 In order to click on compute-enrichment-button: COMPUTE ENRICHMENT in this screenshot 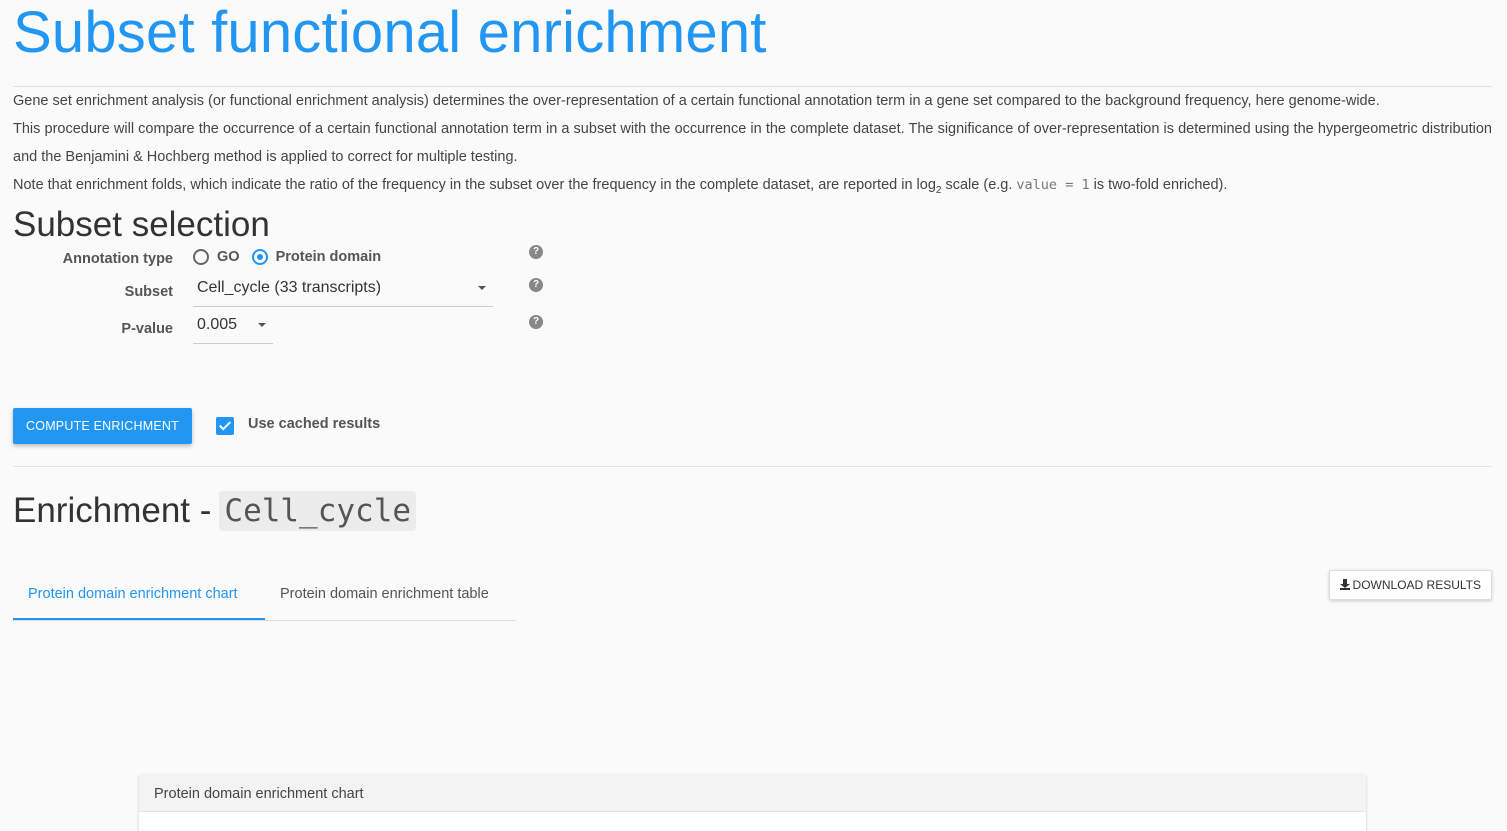, I will do `click(102, 425)`.